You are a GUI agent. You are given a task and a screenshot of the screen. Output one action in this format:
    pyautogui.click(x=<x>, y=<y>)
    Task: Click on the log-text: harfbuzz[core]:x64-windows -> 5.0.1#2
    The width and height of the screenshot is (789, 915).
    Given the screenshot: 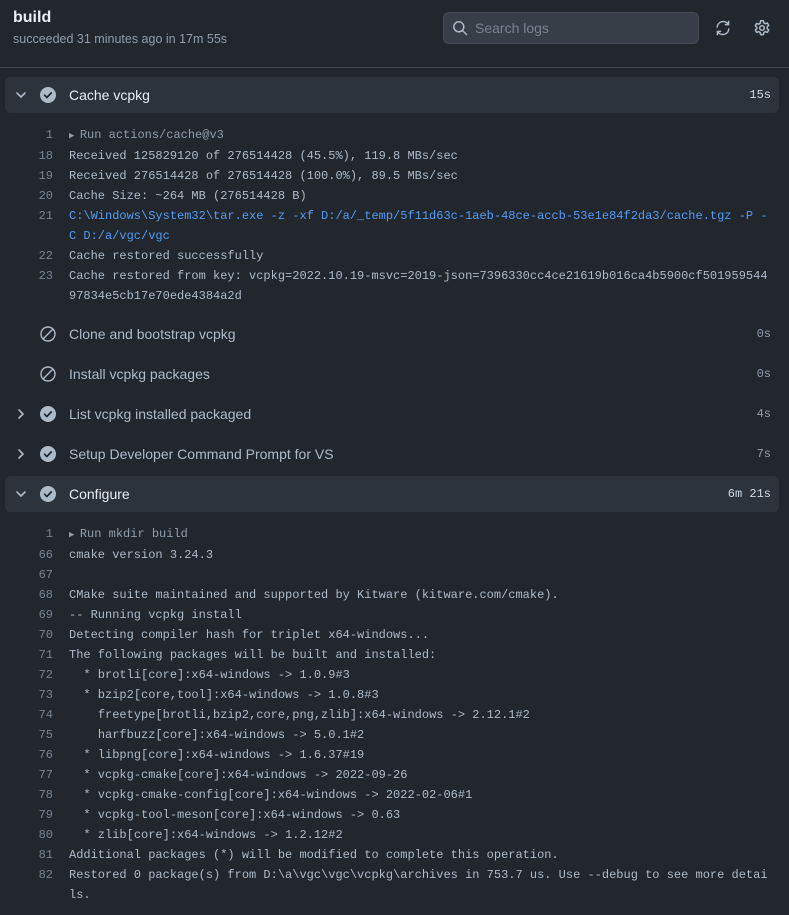 What is the action you would take?
    pyautogui.click(x=217, y=735)
    